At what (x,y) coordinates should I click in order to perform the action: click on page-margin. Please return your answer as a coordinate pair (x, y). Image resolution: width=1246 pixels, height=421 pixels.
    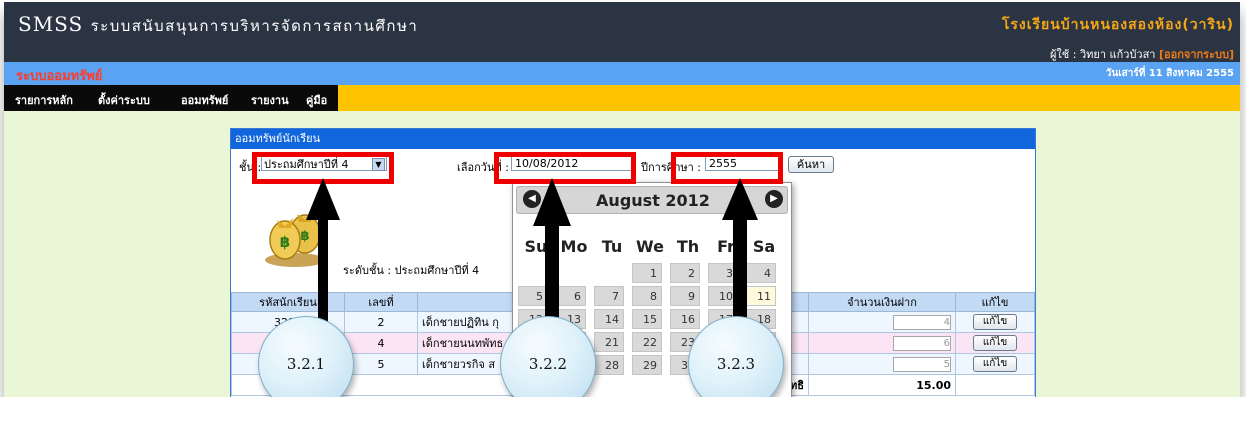
    Looking at the image, I should click on (623, 409).